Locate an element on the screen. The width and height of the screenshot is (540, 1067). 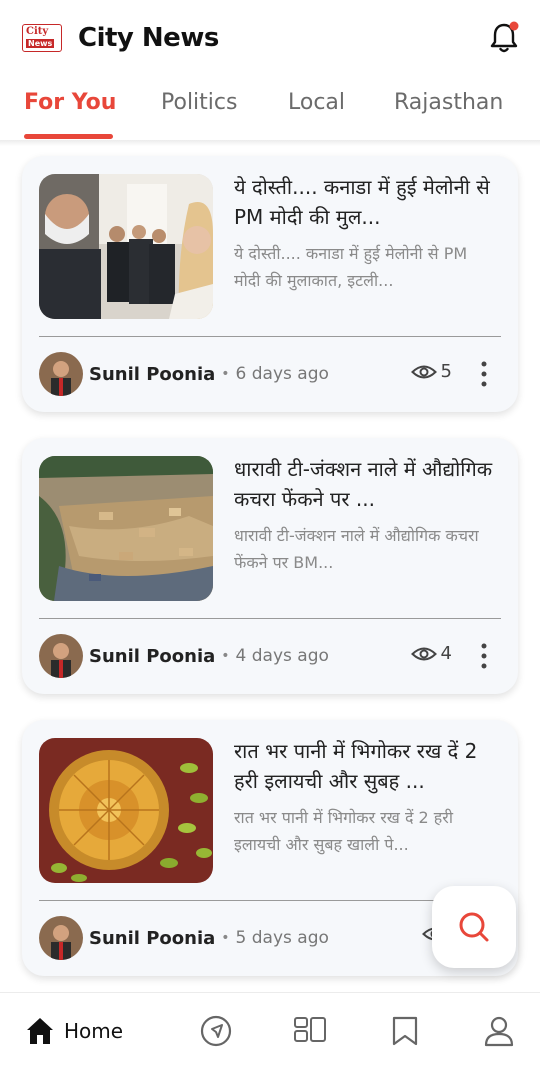
article-meta: Sunil Poonia • 4 days ago is located at coordinates (184, 656).